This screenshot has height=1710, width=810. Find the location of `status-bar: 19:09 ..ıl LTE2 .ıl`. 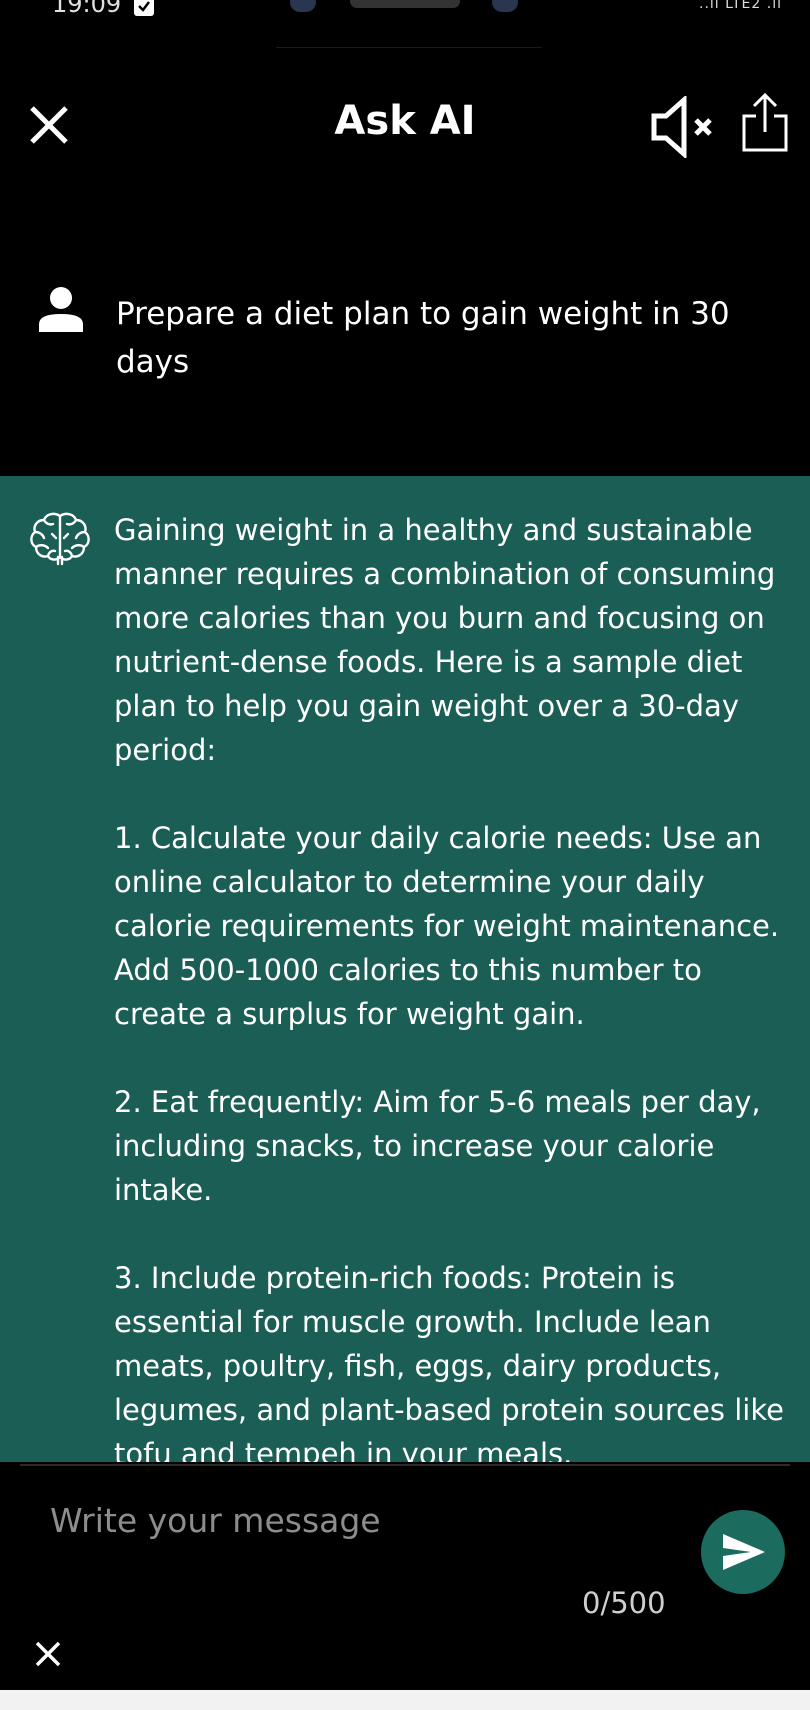

status-bar: 19:09 ..ıl LTE2 .ıl is located at coordinates (405, 10).